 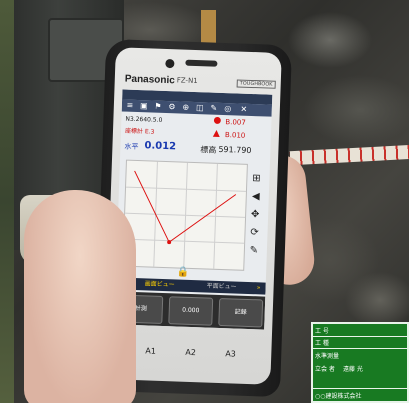 What do you see at coordinates (217, 120) in the screenshot?
I see `point-a-icon: ●` at bounding box center [217, 120].